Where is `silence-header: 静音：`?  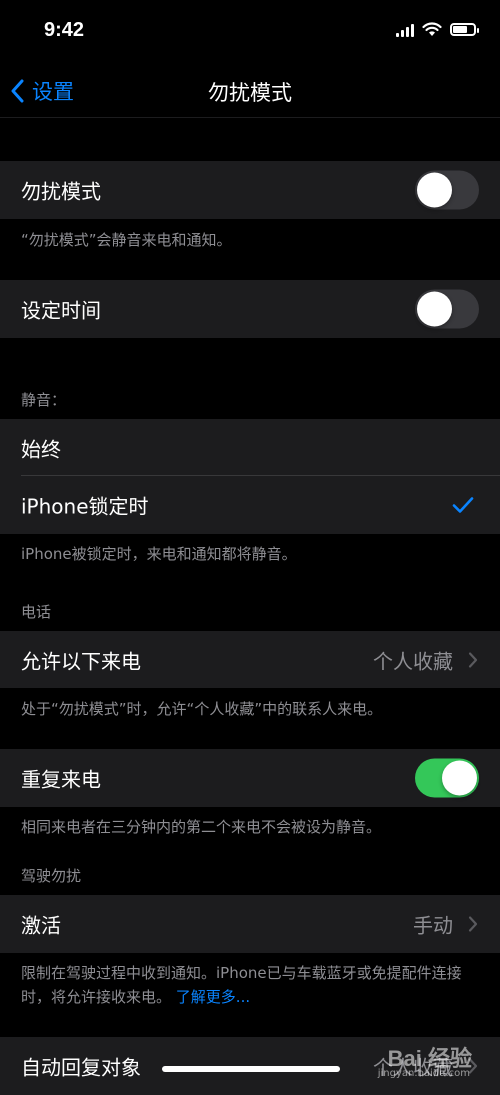
silence-header: 静音： is located at coordinates (44, 400).